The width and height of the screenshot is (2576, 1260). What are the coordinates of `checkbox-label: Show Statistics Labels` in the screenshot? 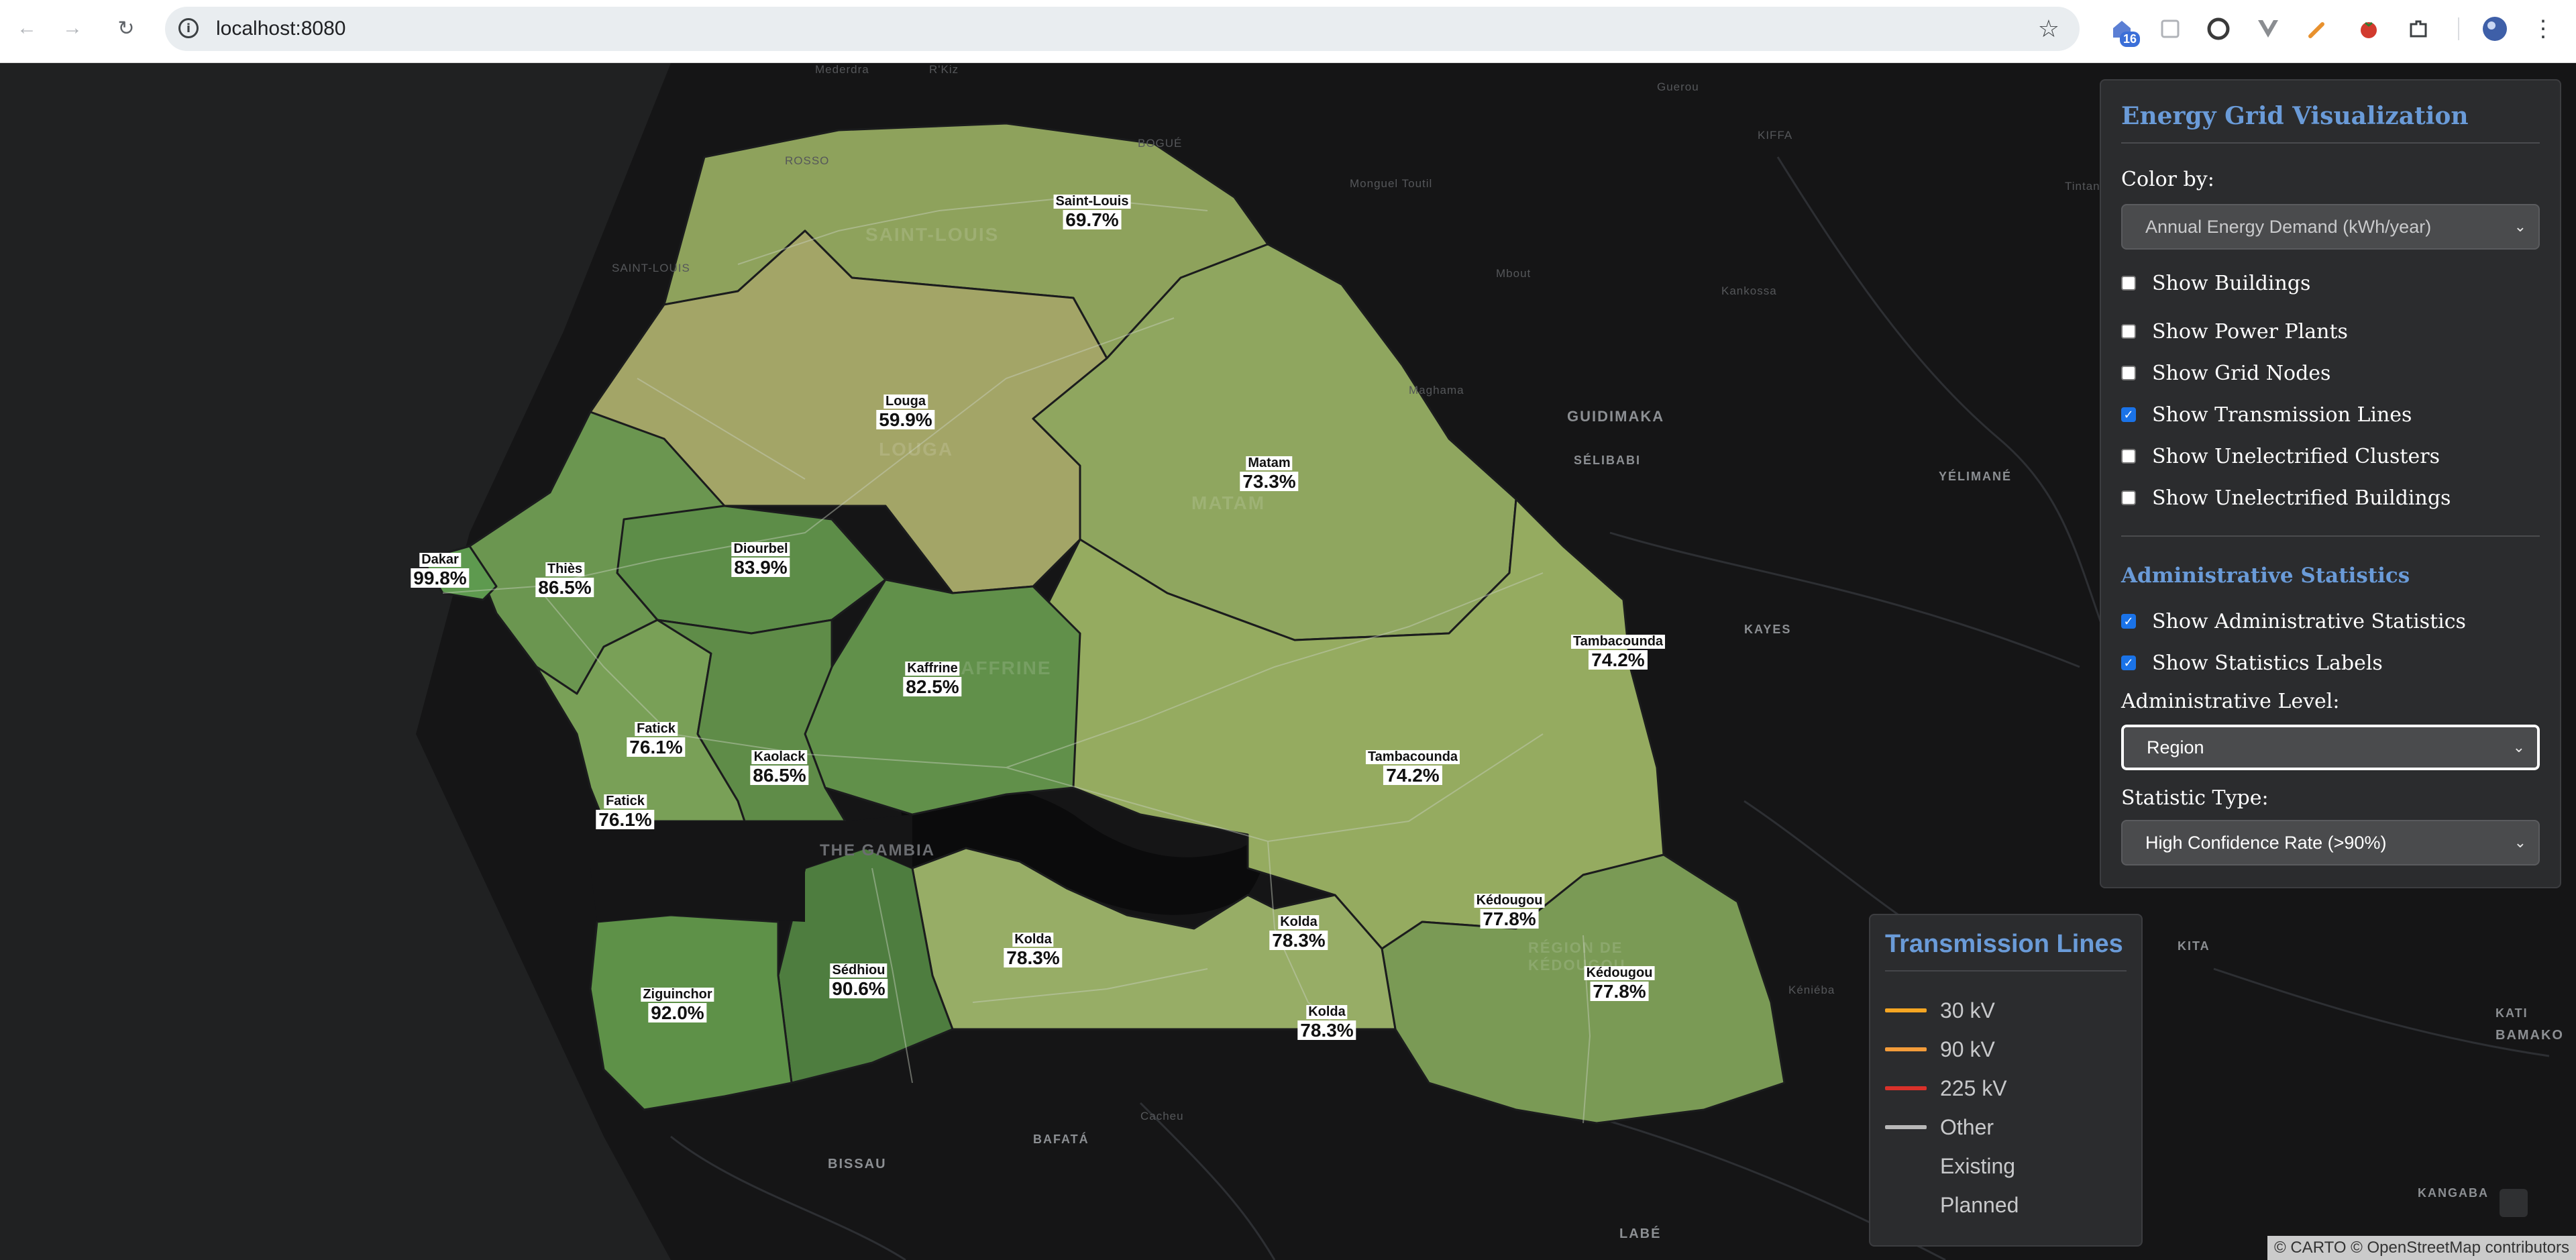 It's located at (2267, 663).